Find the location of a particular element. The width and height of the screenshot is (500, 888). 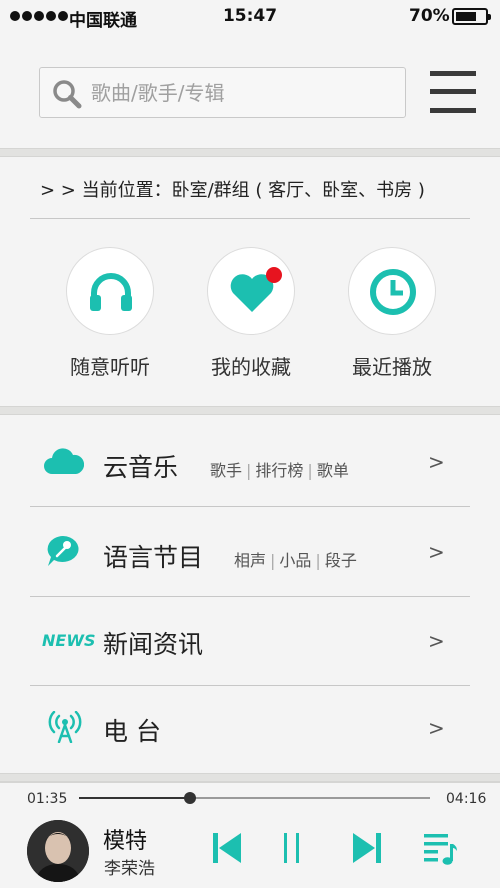

status-bar: 中国联通 15:47 70% is located at coordinates (250, 17).